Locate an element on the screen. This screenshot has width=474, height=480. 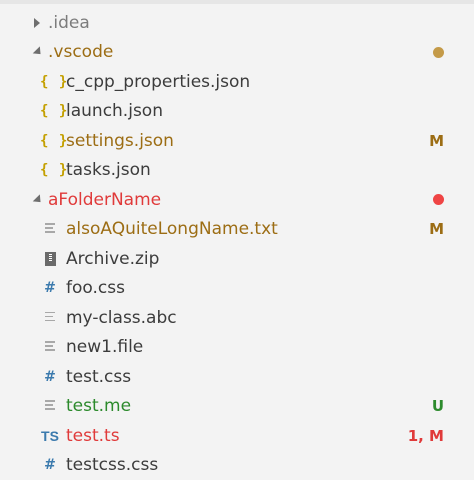
folder-idea: .idea is located at coordinates (237, 23).